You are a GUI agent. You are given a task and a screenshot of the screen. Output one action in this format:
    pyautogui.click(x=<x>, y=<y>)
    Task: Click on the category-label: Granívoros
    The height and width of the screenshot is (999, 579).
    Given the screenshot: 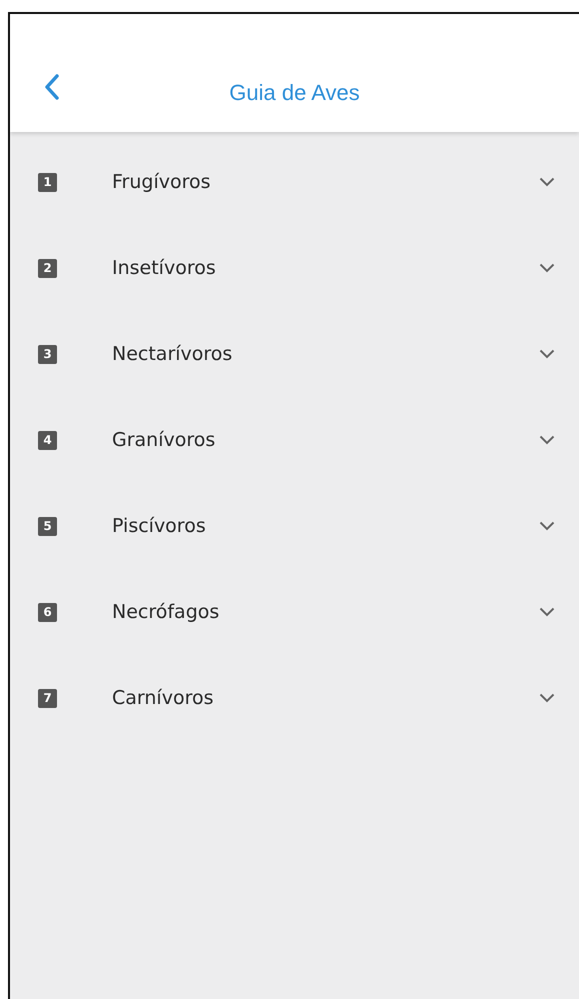 What is the action you would take?
    pyautogui.click(x=164, y=440)
    